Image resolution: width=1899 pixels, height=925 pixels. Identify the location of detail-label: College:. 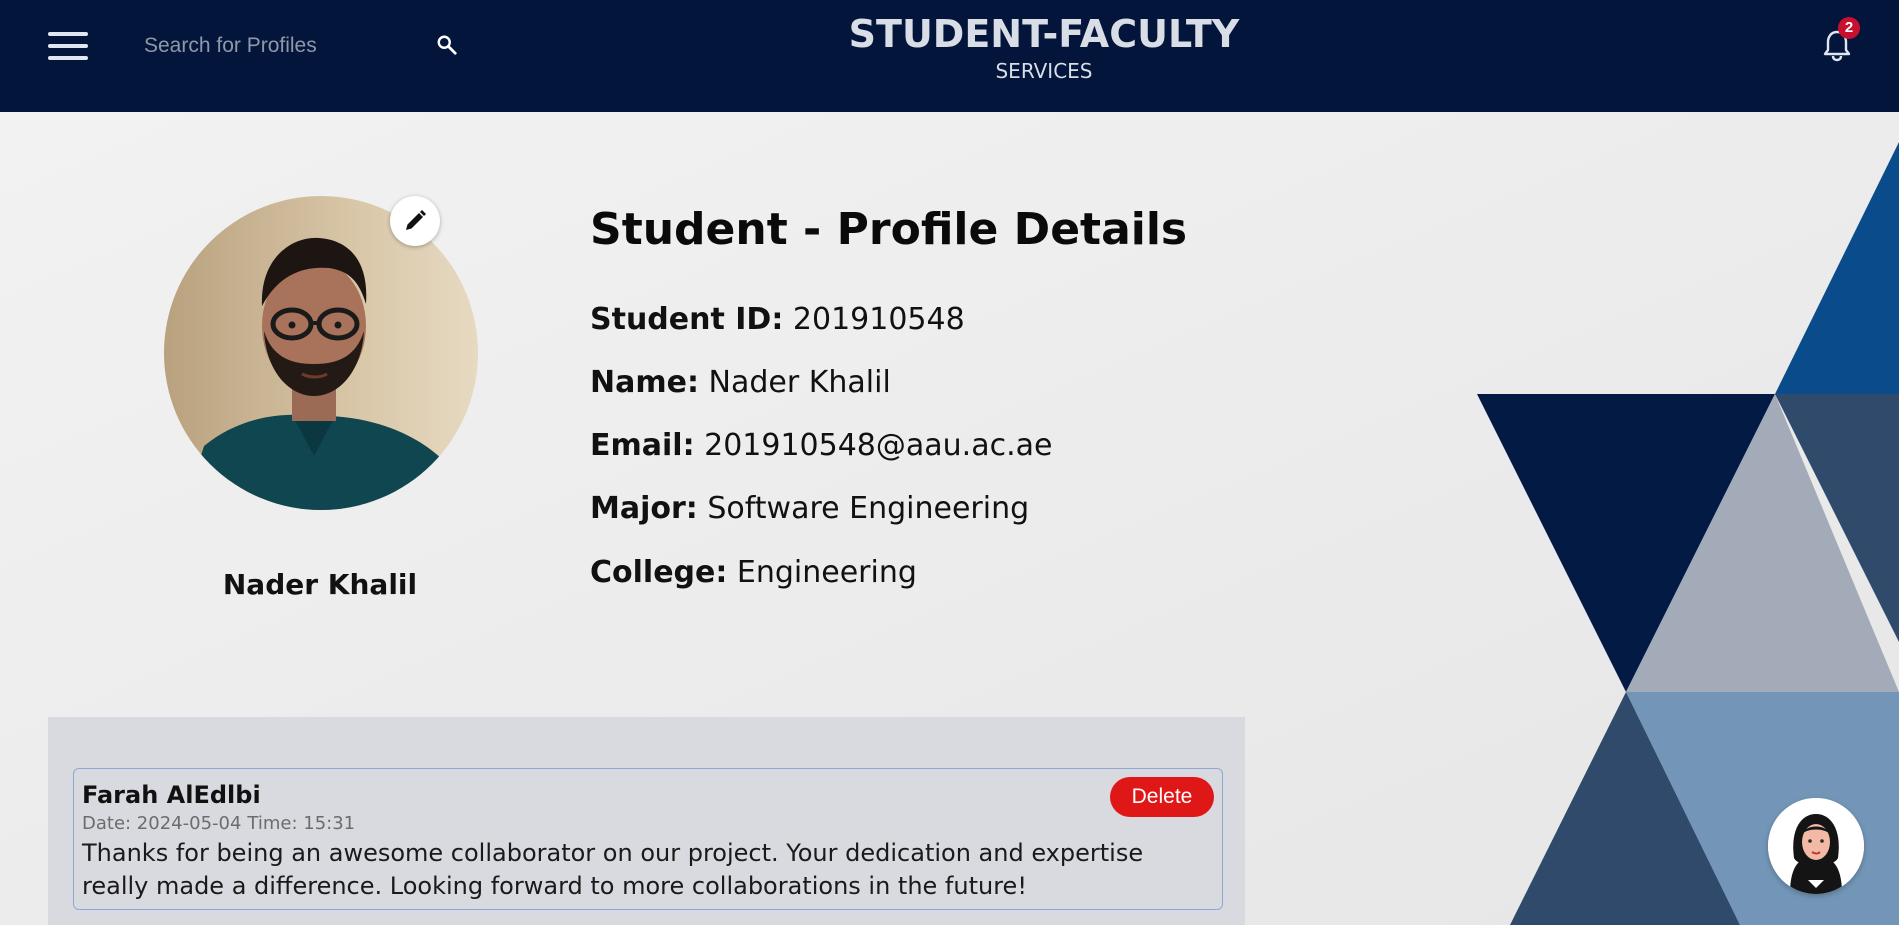
(659, 572).